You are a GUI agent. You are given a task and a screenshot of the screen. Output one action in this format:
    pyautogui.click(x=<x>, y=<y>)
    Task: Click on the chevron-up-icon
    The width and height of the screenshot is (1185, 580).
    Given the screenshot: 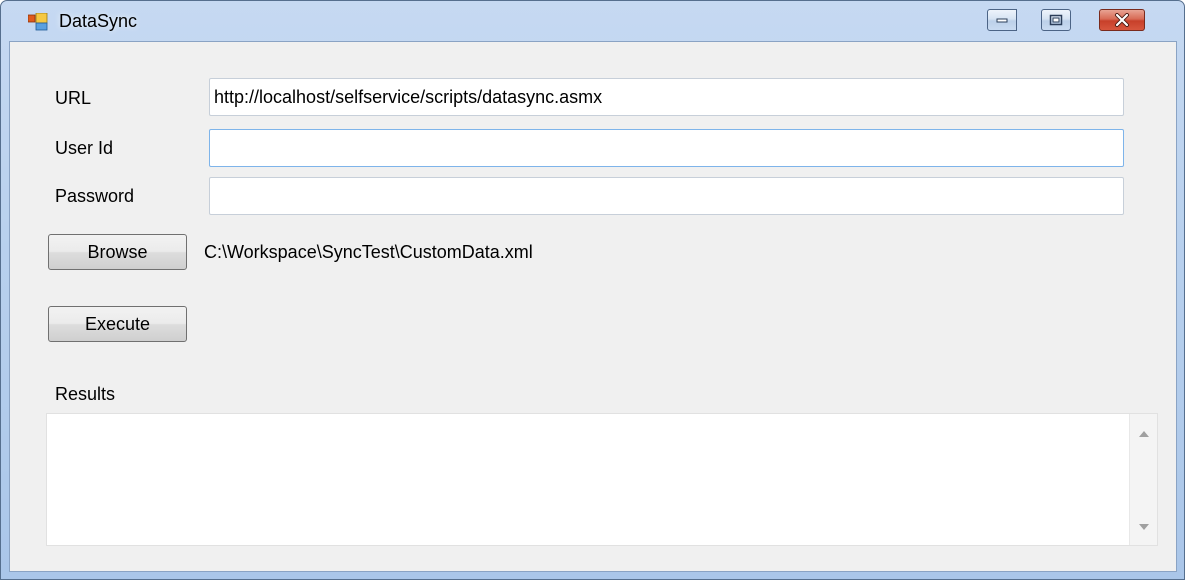 What is the action you would take?
    pyautogui.click(x=1144, y=434)
    